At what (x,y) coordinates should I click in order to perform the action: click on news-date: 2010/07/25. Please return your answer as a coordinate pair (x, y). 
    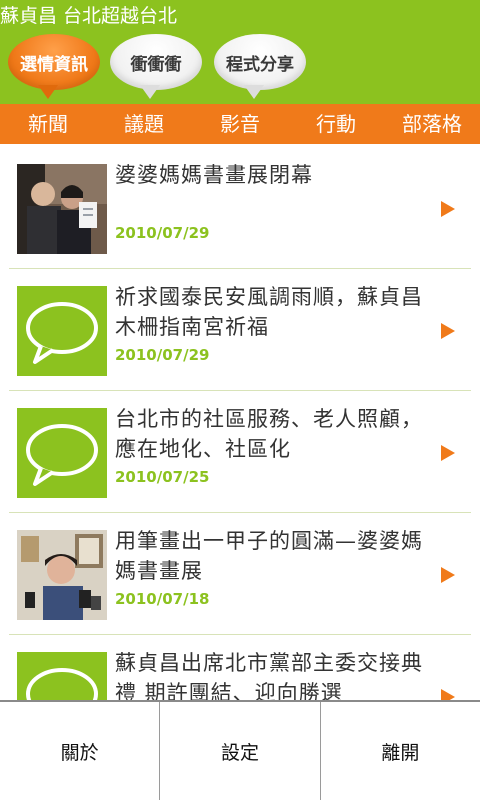
    Looking at the image, I should click on (162, 477).